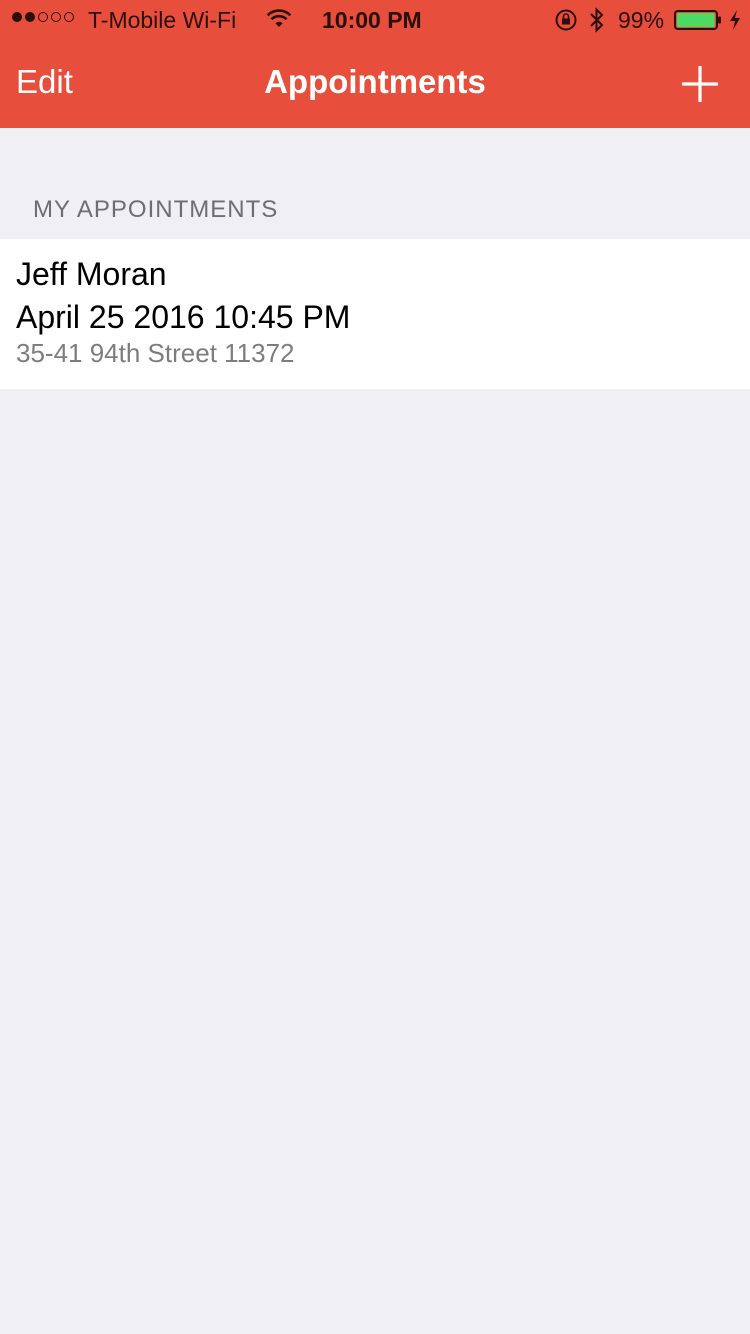 This screenshot has height=1334, width=750. Describe the element at coordinates (156, 209) in the screenshot. I see `section-header: MY APPOINTMENTS` at that location.